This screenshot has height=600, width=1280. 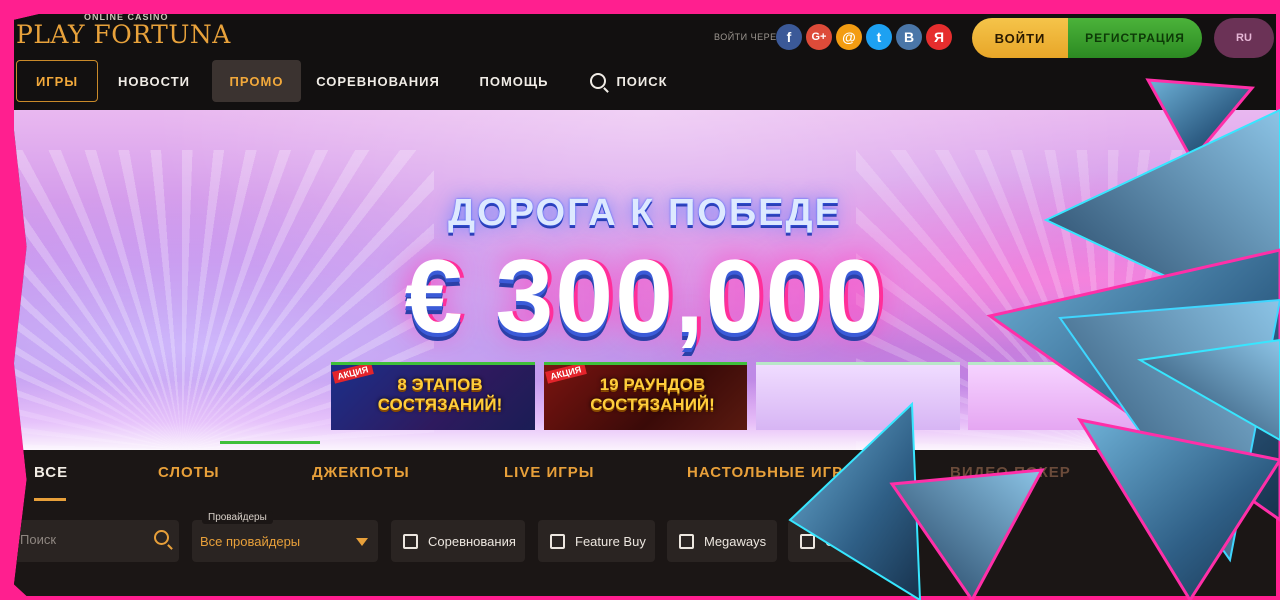 What do you see at coordinates (819, 37) in the screenshot?
I see `google-plus-icon: G+` at bounding box center [819, 37].